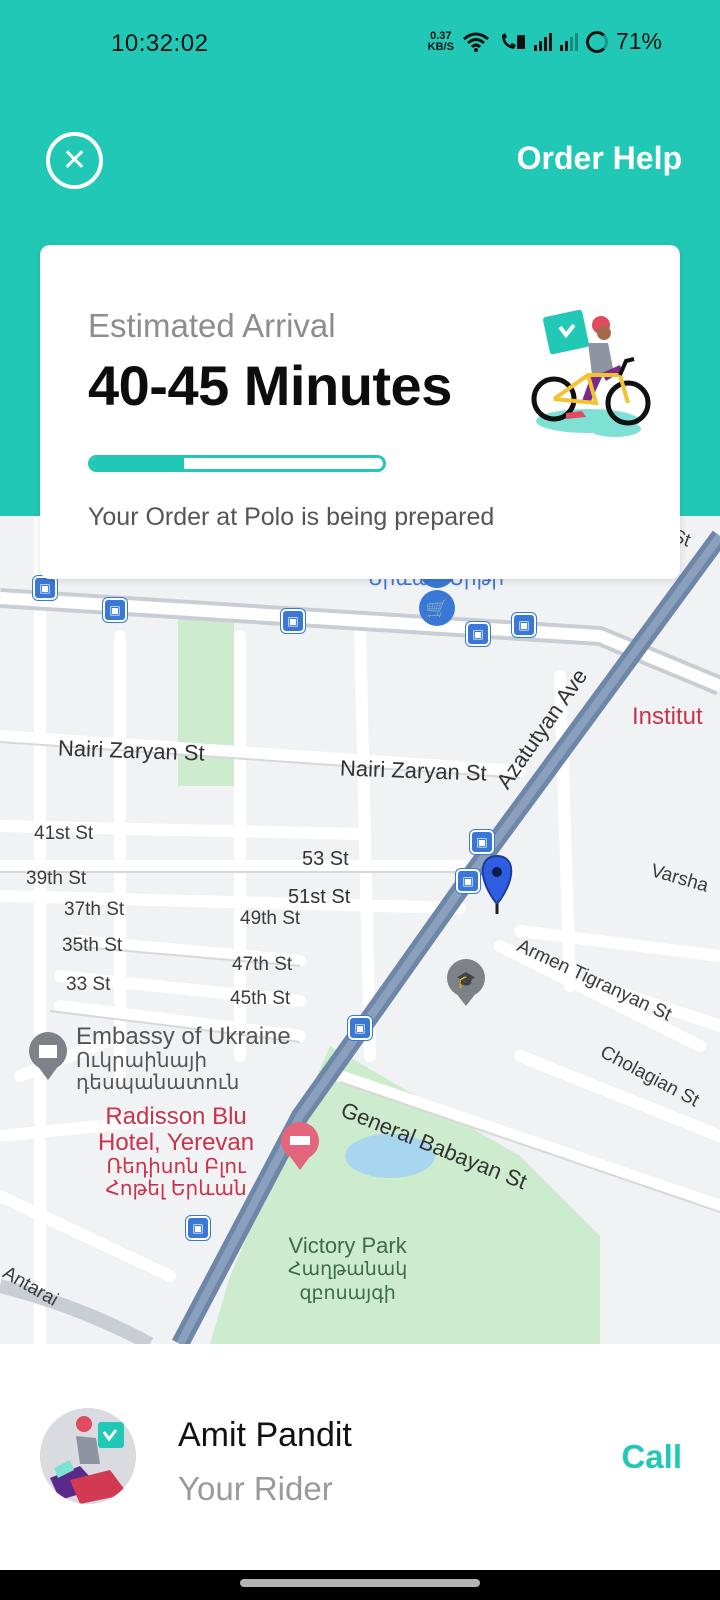 The image size is (720, 1600). I want to click on embassy-name-en: Embassy of Ukraine, so click(183, 1036).